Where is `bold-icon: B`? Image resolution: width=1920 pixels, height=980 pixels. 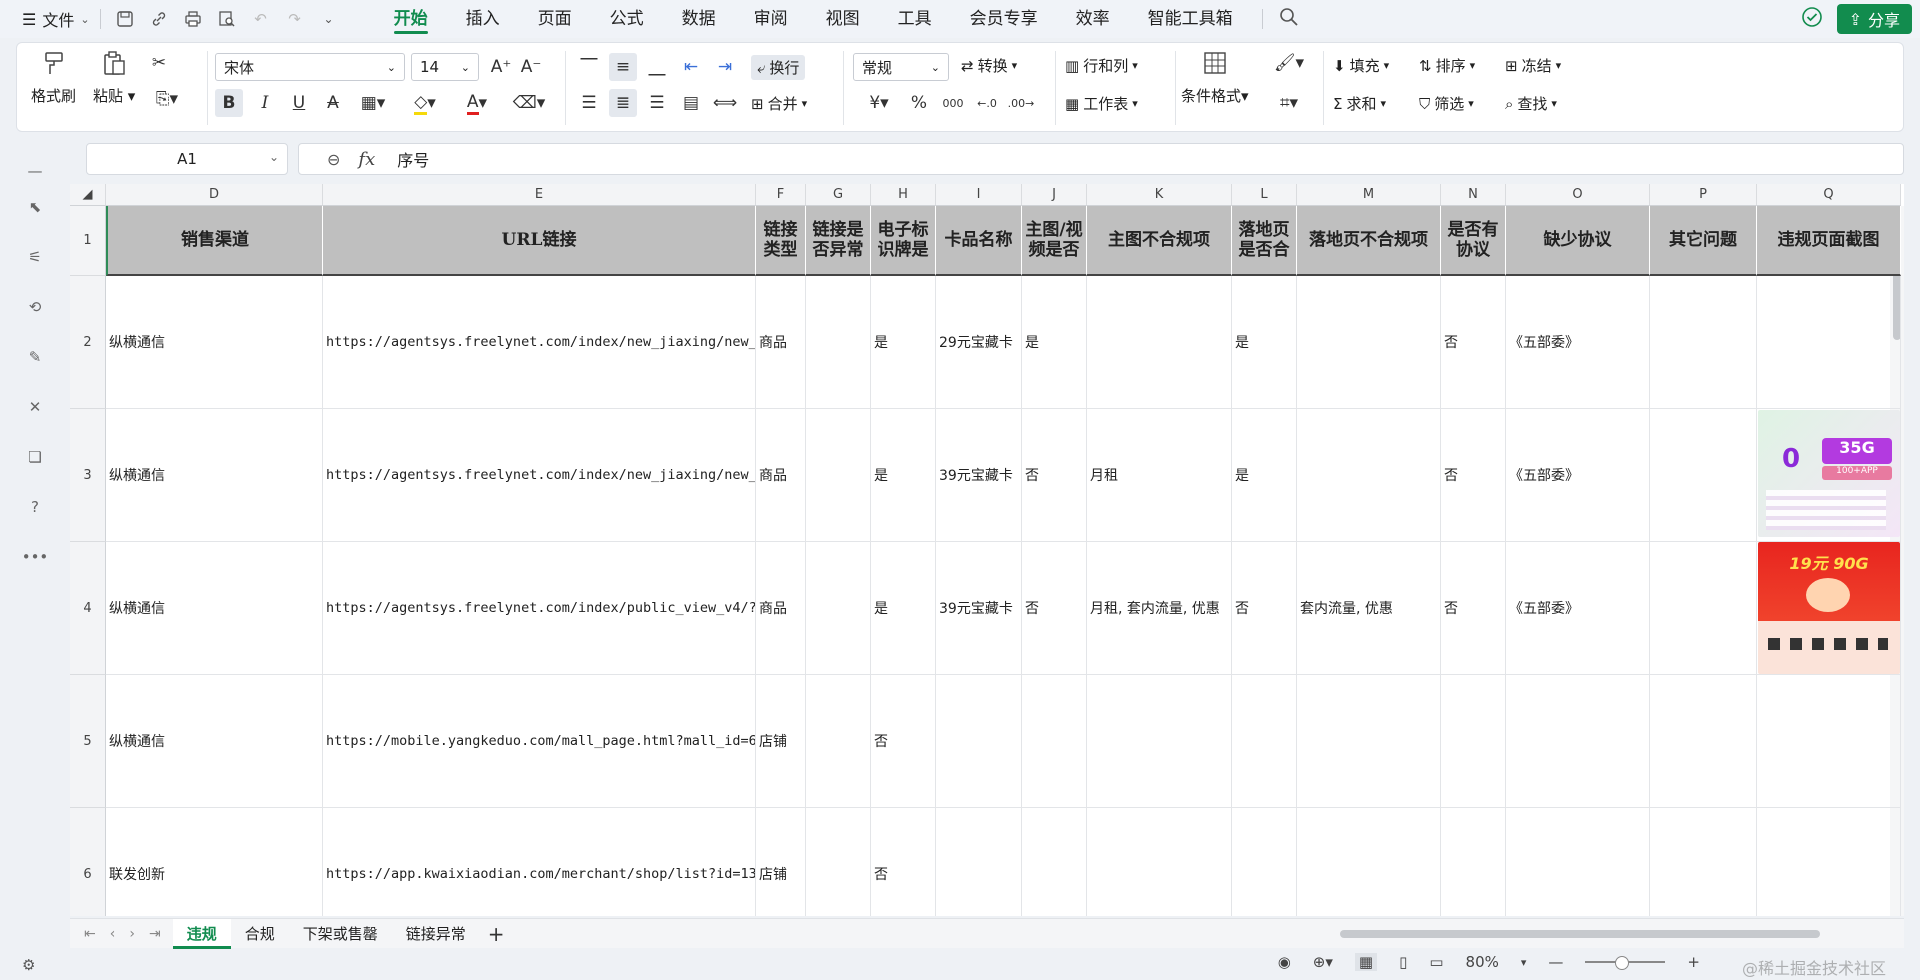
bold-icon: B is located at coordinates (229, 103).